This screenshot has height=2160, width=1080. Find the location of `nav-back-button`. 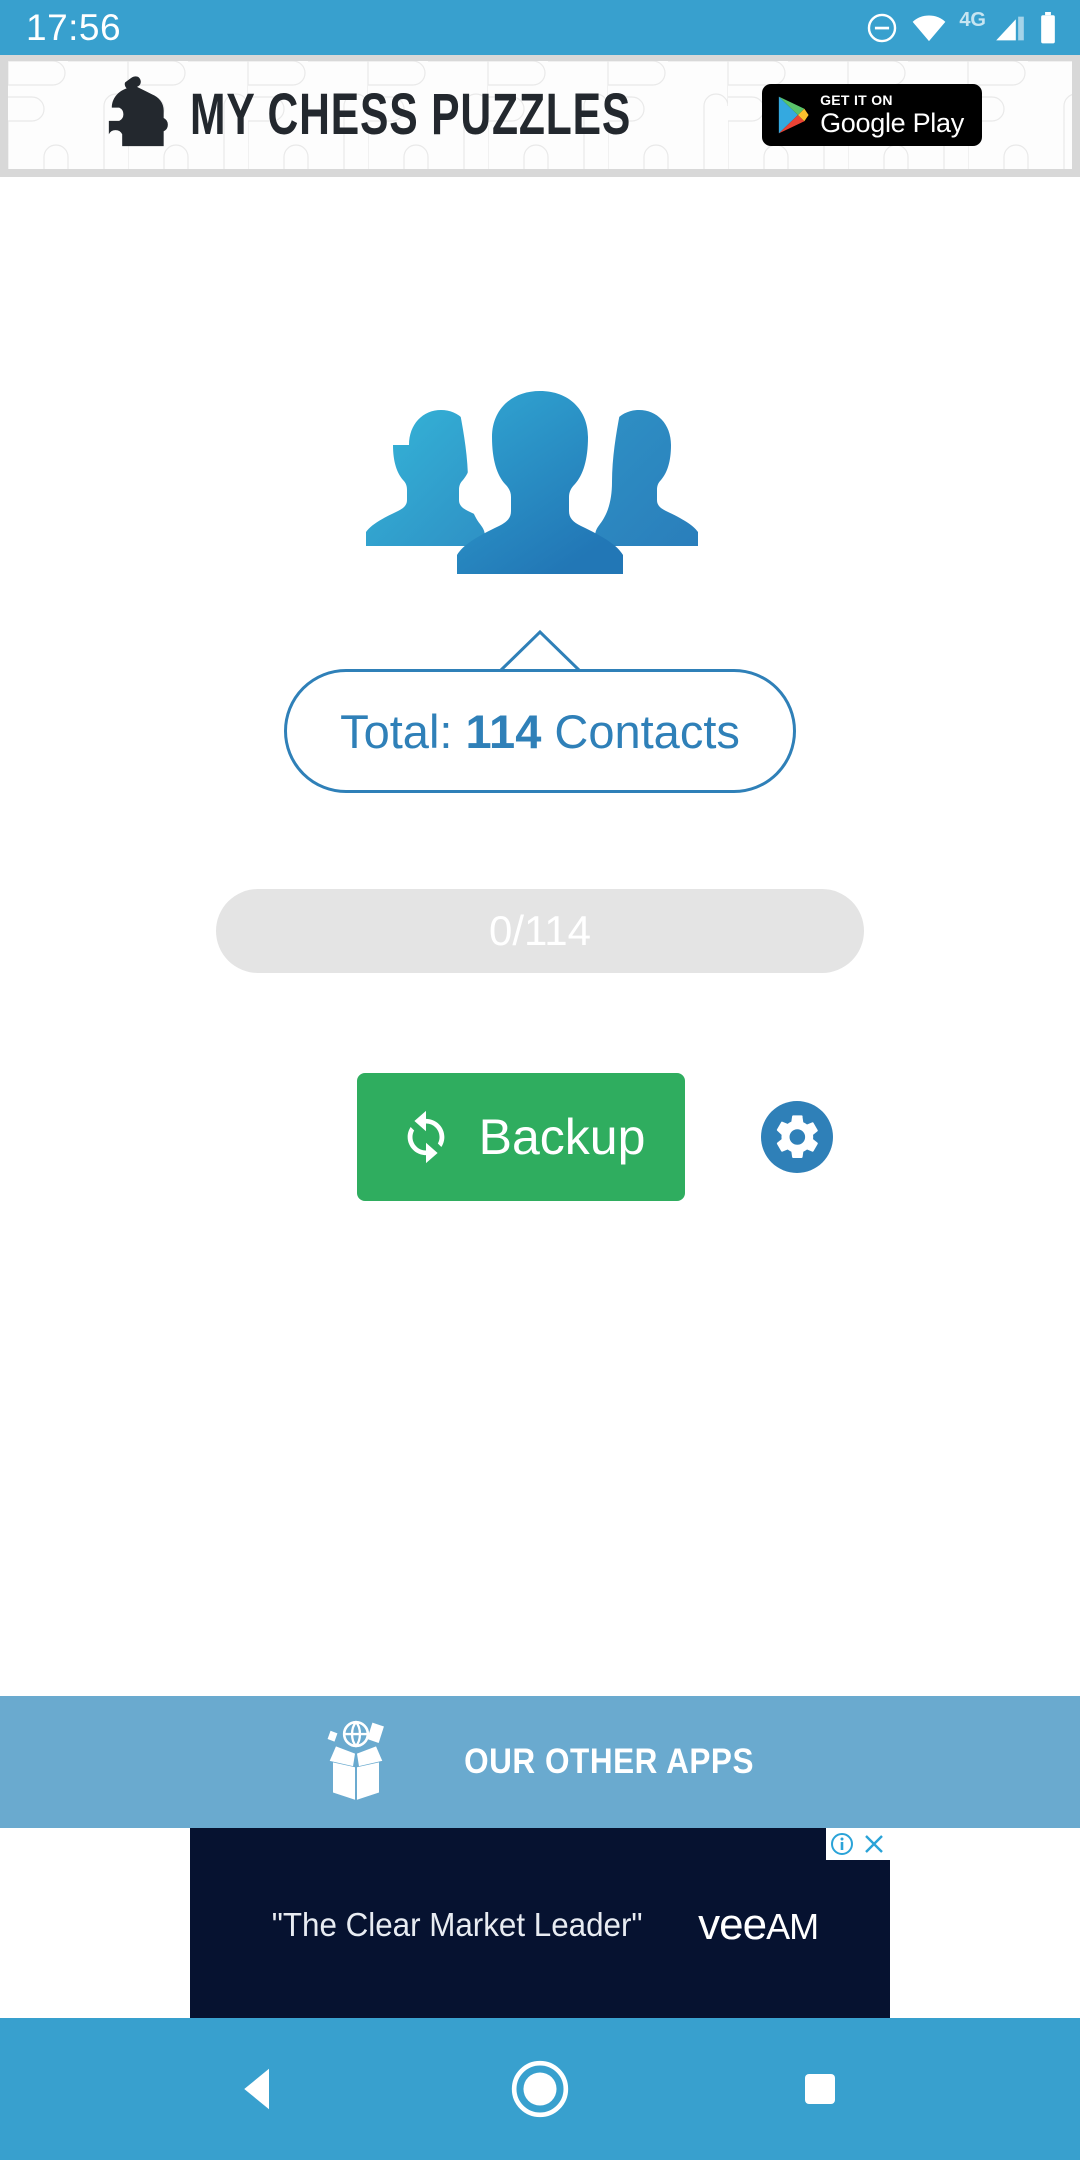

nav-back-button is located at coordinates (260, 2089).